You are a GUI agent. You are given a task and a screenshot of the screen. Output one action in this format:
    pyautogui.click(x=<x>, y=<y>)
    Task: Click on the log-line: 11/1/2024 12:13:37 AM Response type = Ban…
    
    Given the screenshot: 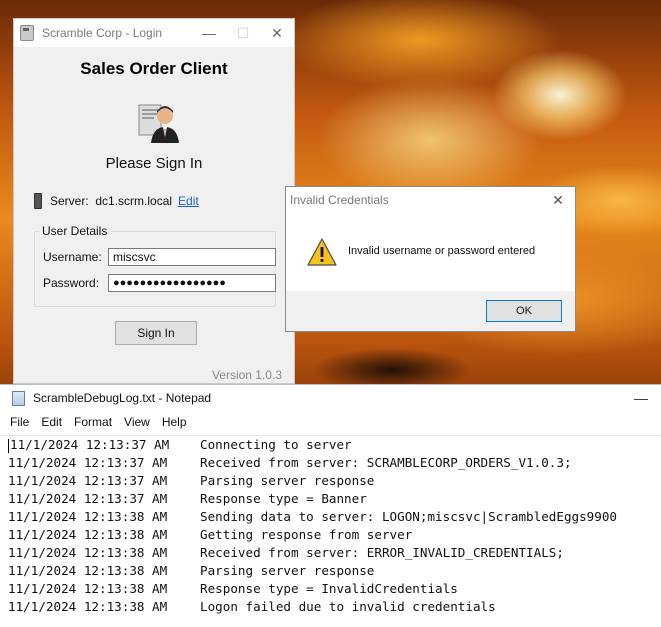 What is the action you would take?
    pyautogui.click(x=334, y=499)
    